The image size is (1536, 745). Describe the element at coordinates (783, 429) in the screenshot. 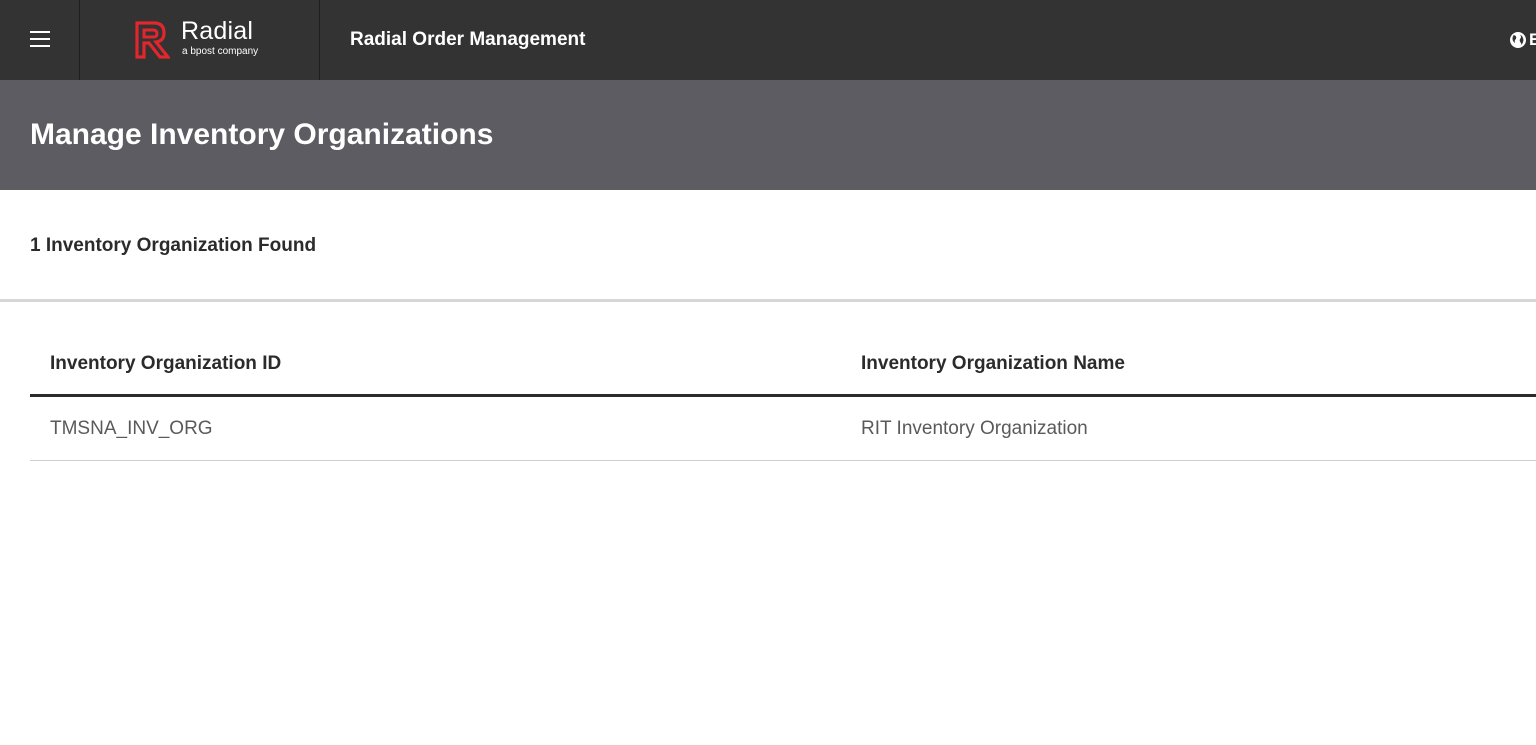

I see `table-row: TMSNA_INV_ORG RIT Inventory Organization` at that location.